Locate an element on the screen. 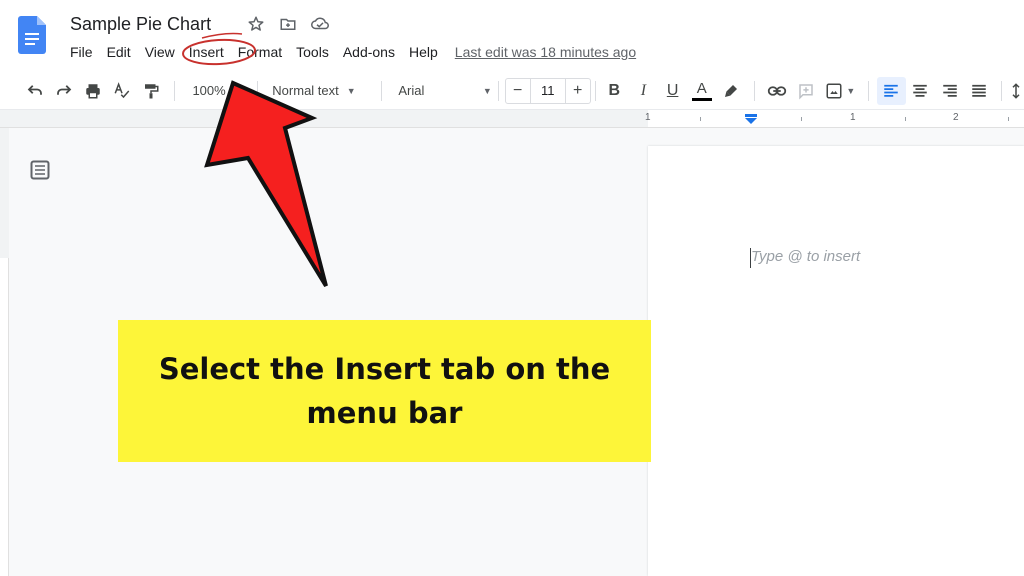 The width and height of the screenshot is (1024, 576). last-edit-link: Last edit was 18 minutes ago is located at coordinates (545, 52).